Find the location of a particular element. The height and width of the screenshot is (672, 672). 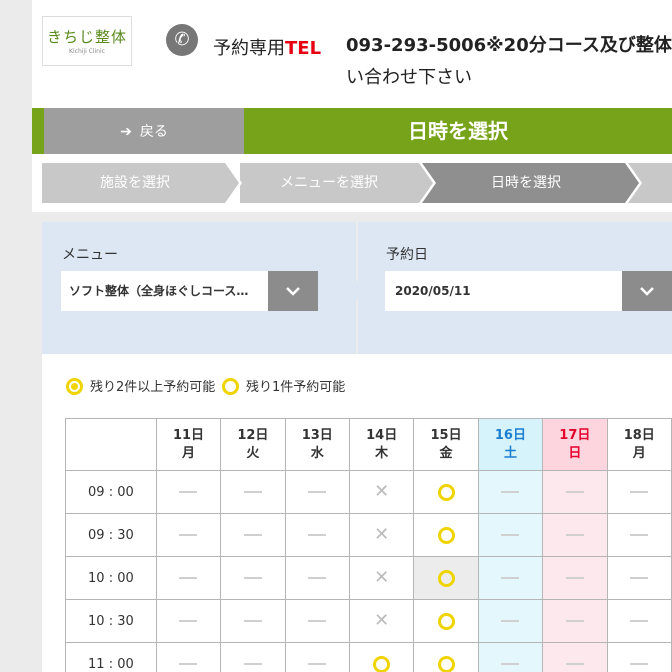

step-select-menu: メニューを選択 is located at coordinates (329, 183).